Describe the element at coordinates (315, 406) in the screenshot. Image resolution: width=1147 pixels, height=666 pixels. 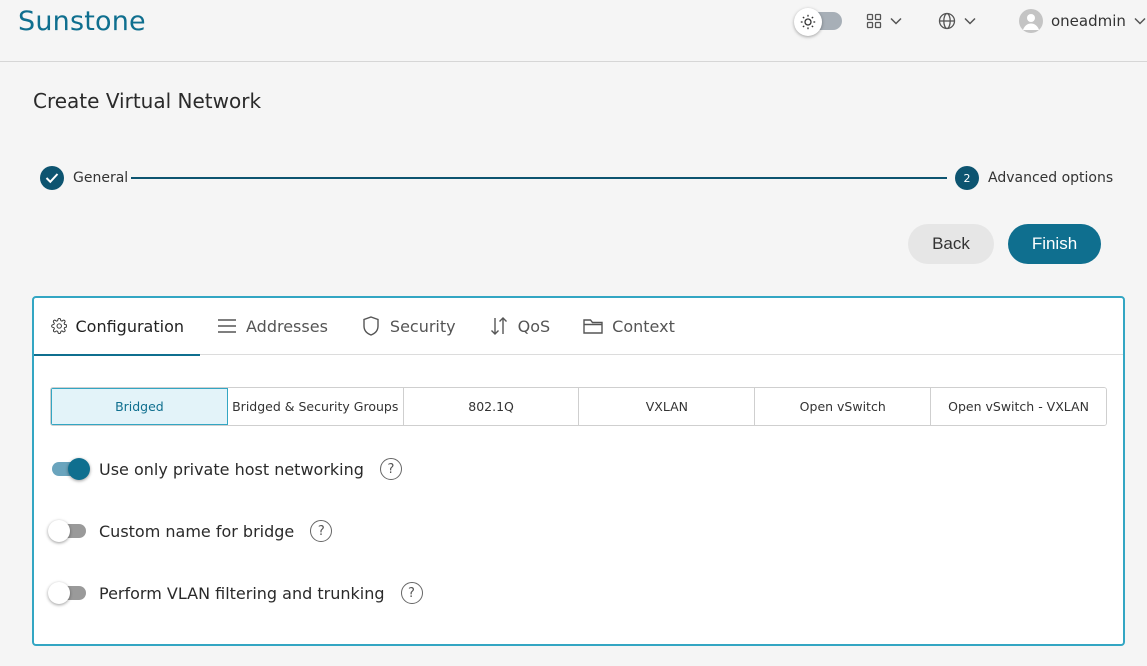
I see `mode-bridged-security-groups: Bridged & Security Groups` at that location.